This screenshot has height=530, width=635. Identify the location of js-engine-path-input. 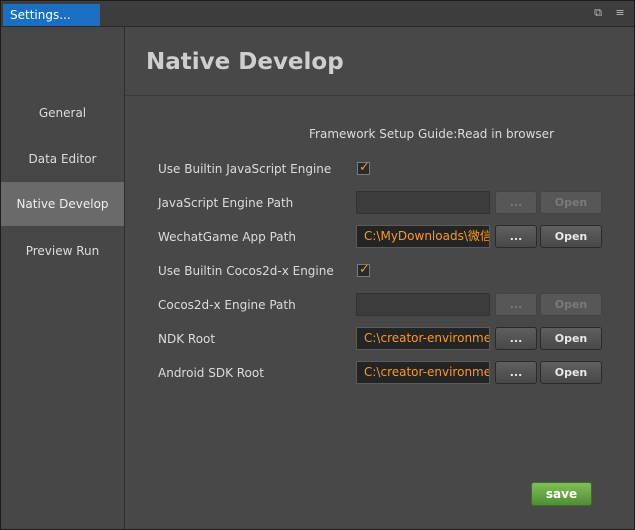
(423, 202).